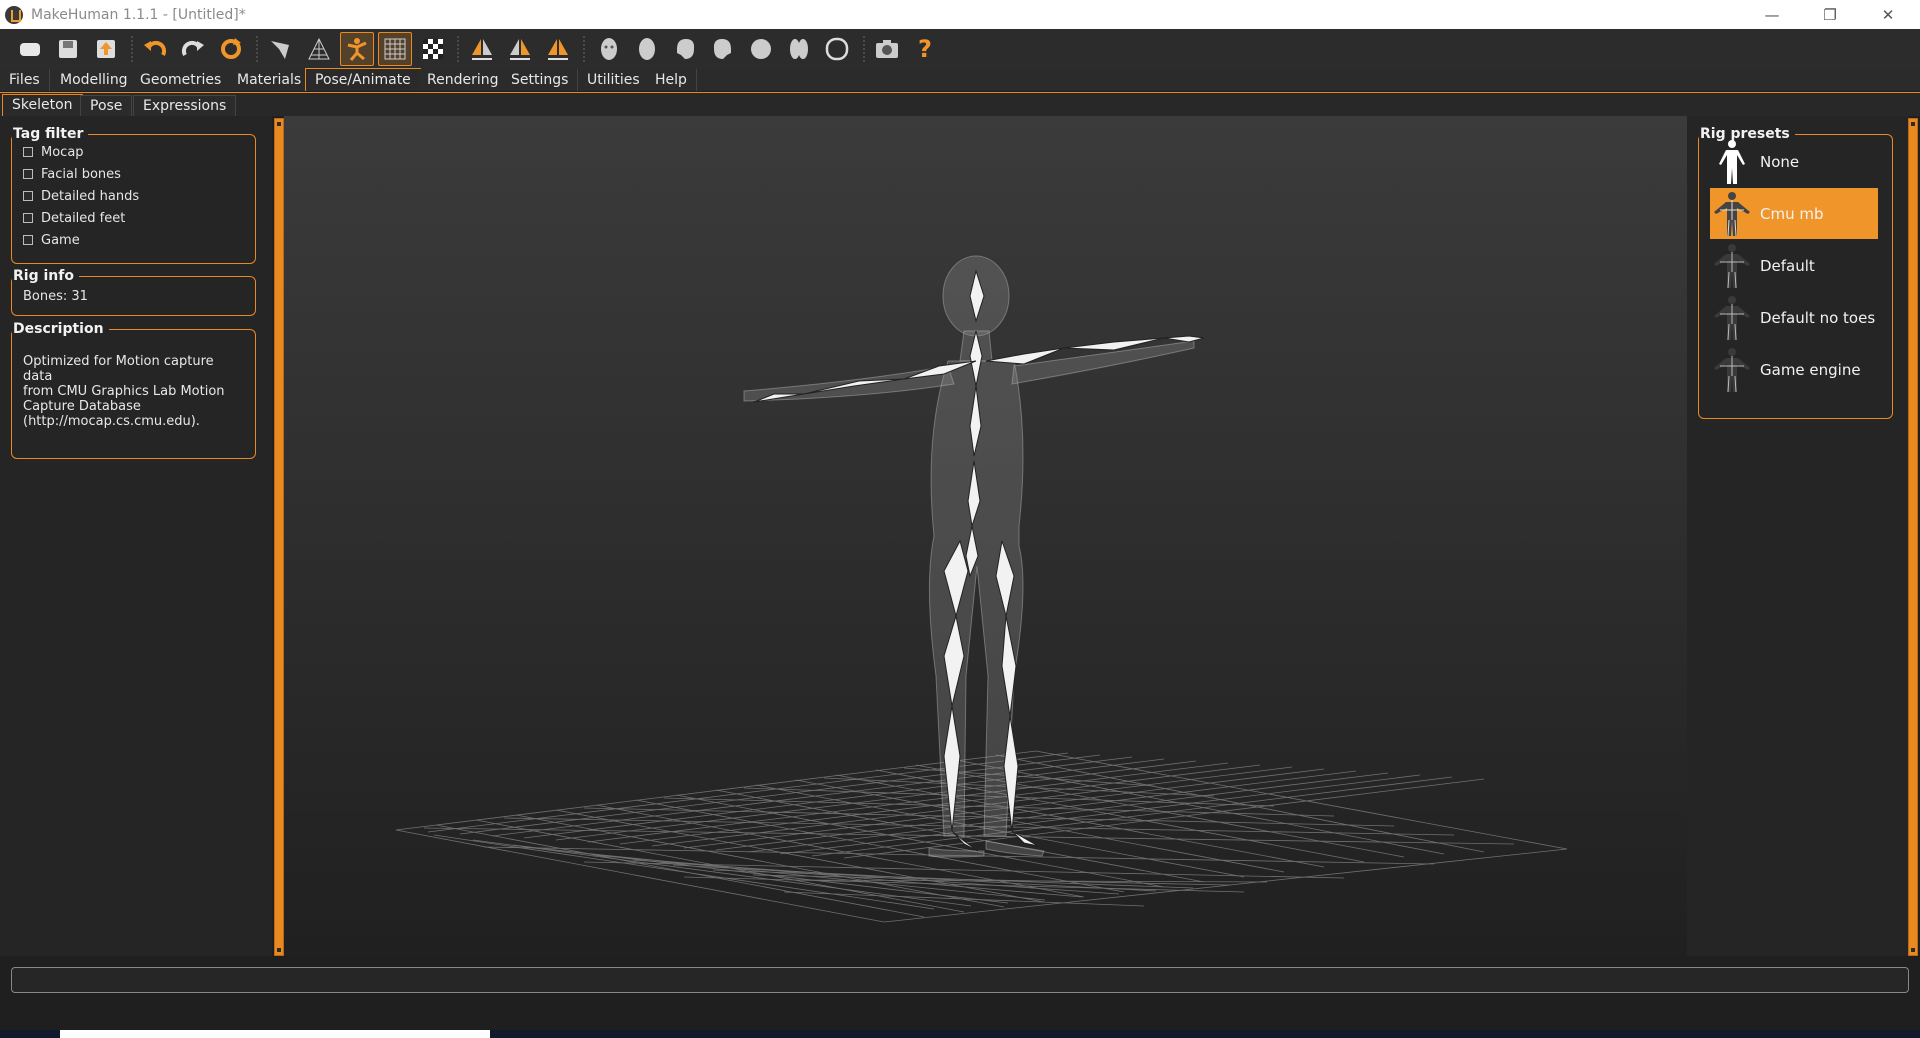 The width and height of the screenshot is (1920, 1038). What do you see at coordinates (94, 80) in the screenshot?
I see `tab-modelling: Modelling` at bounding box center [94, 80].